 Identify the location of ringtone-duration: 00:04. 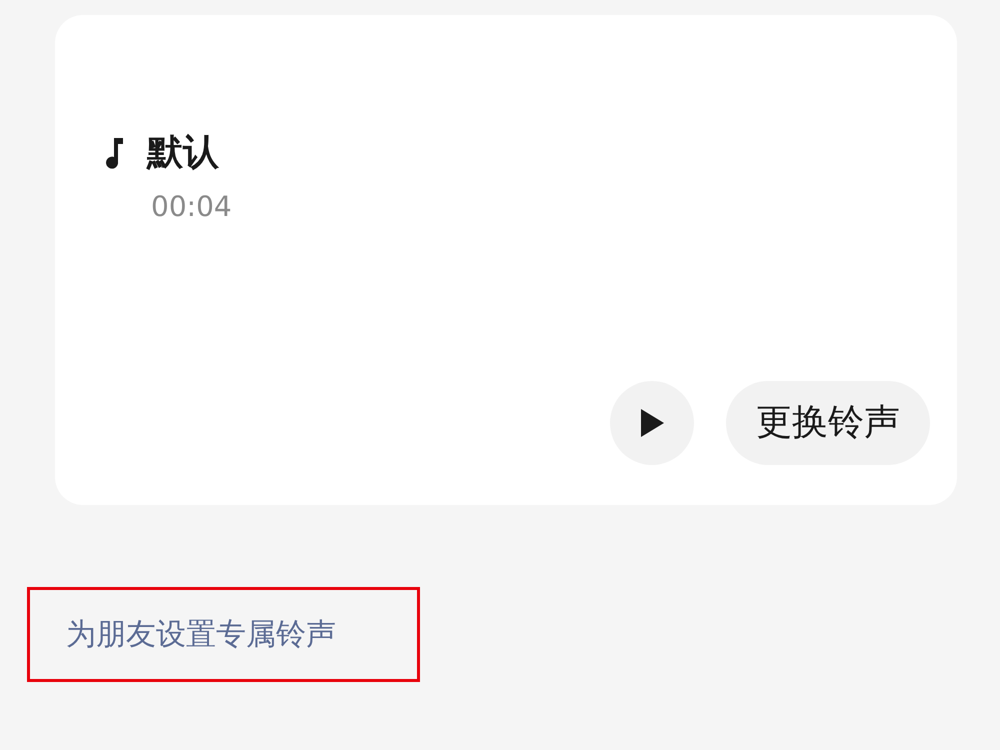
(192, 207).